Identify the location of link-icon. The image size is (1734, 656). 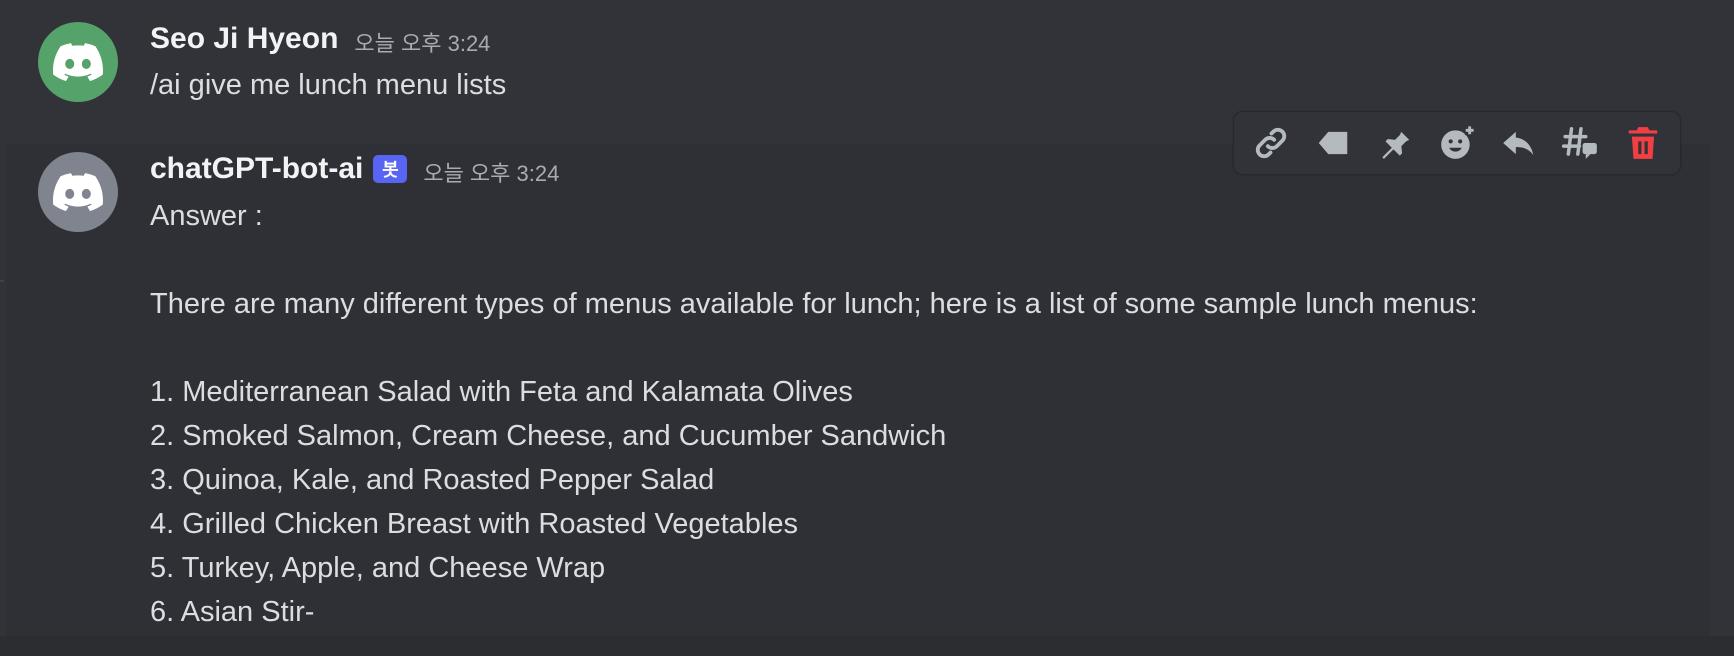
(1271, 143).